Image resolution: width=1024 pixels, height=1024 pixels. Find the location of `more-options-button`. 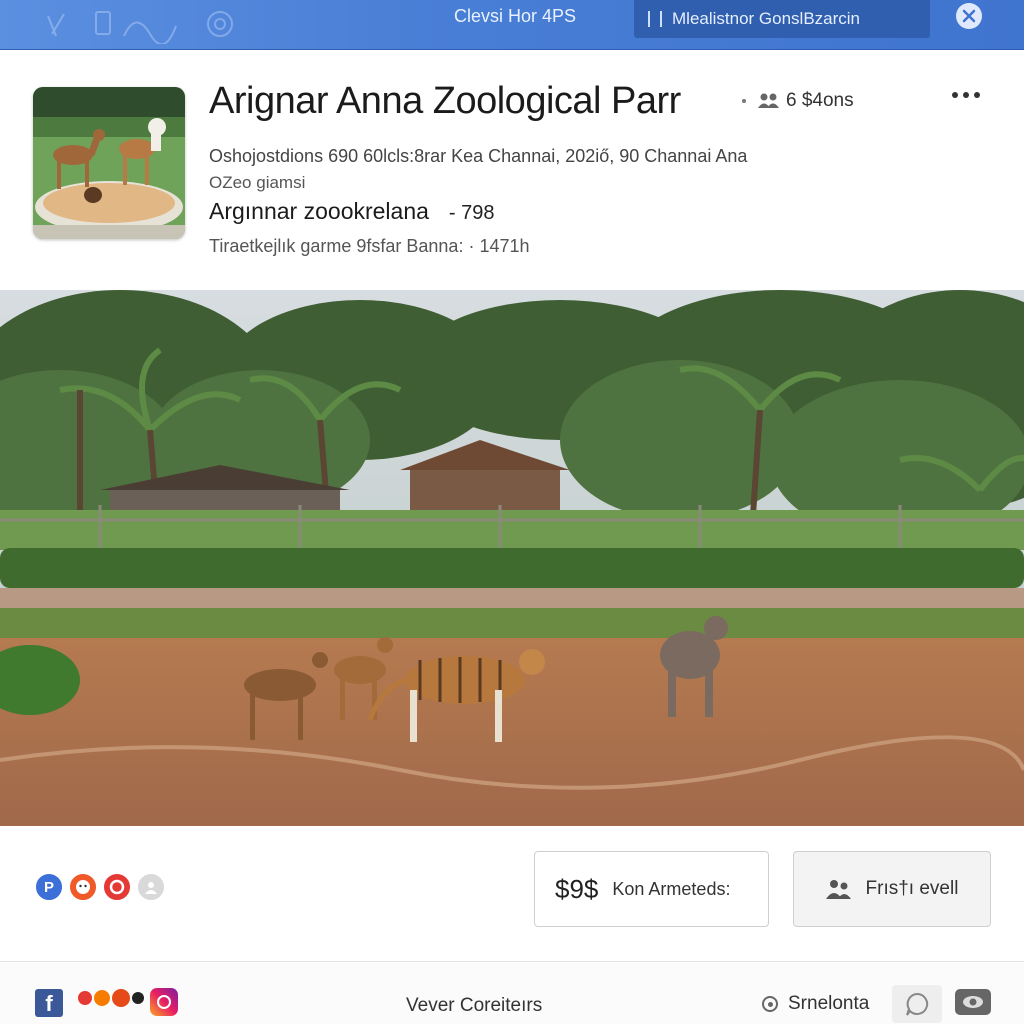

more-options-button is located at coordinates (966, 95).